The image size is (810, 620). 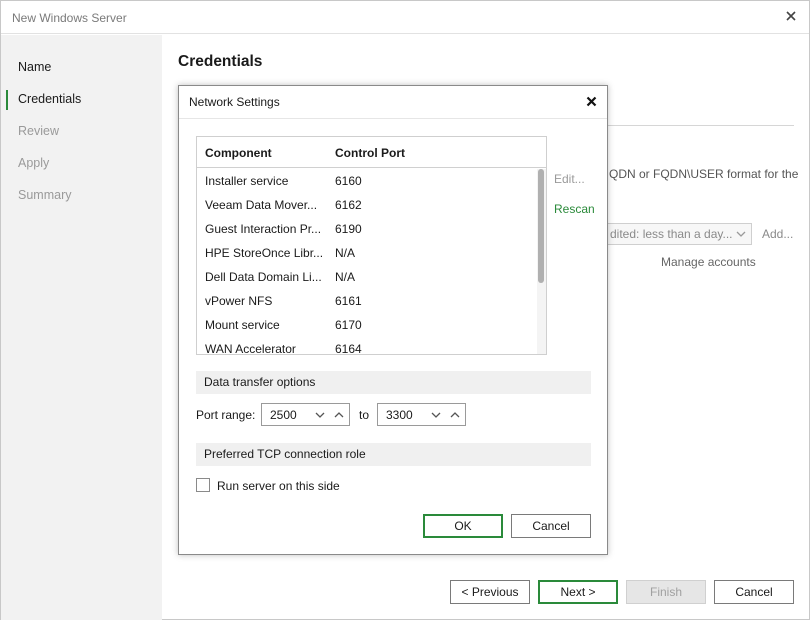 What do you see at coordinates (69, 18) in the screenshot?
I see `window-title: New Windows Server` at bounding box center [69, 18].